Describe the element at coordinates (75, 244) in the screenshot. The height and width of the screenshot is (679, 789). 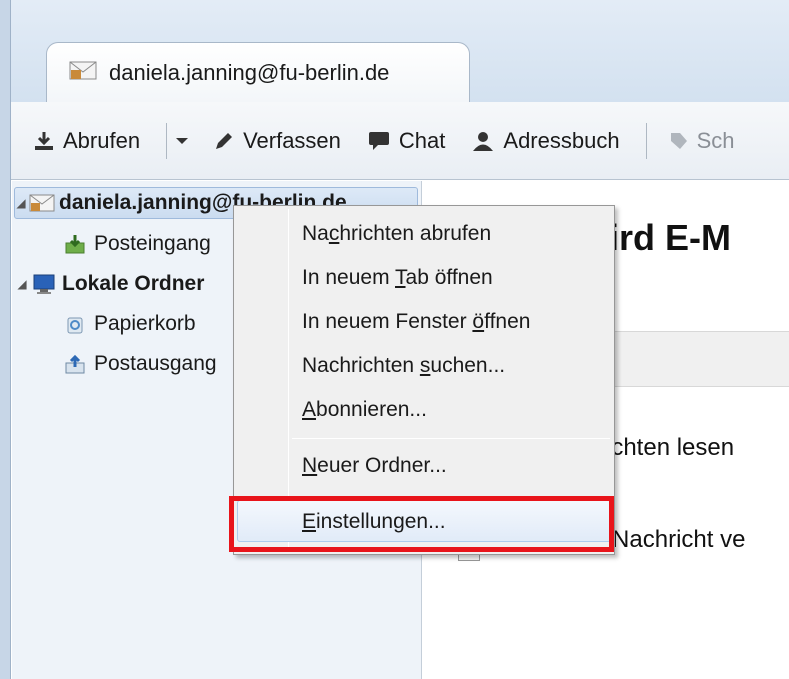
I see `inbox-icon` at that location.